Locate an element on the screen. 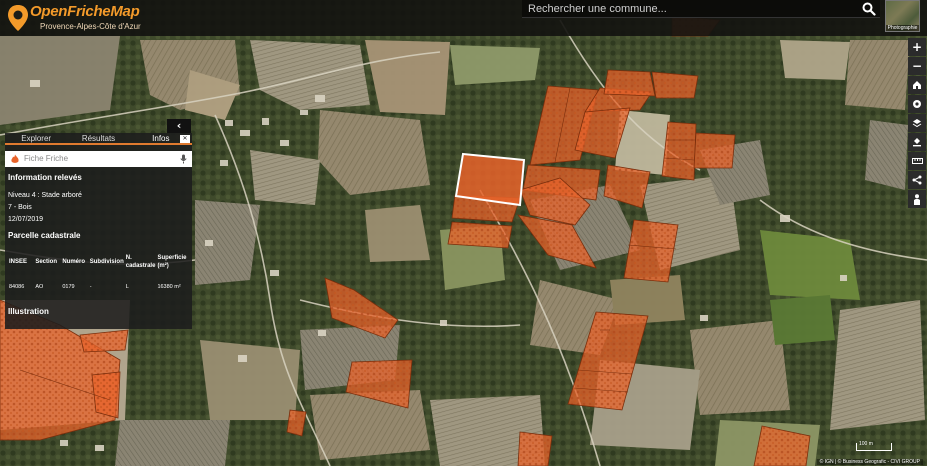 The width and height of the screenshot is (927, 466). measure-button is located at coordinates (917, 161).